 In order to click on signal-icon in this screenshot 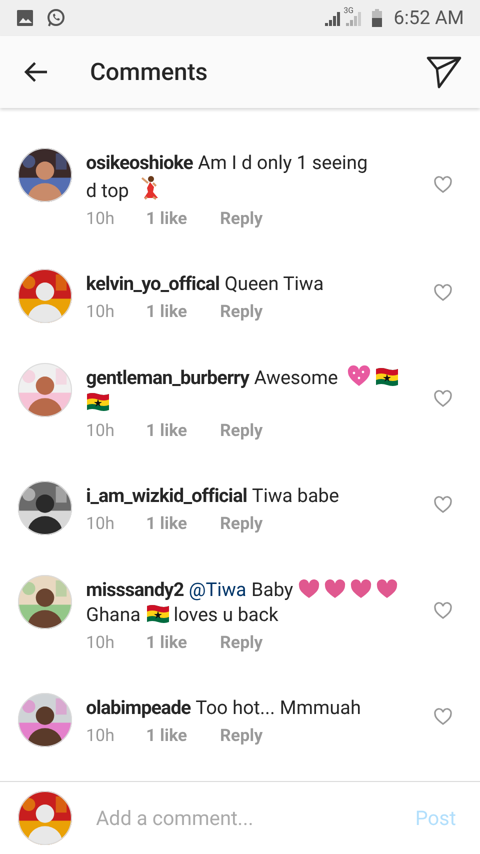, I will do `click(332, 18)`.